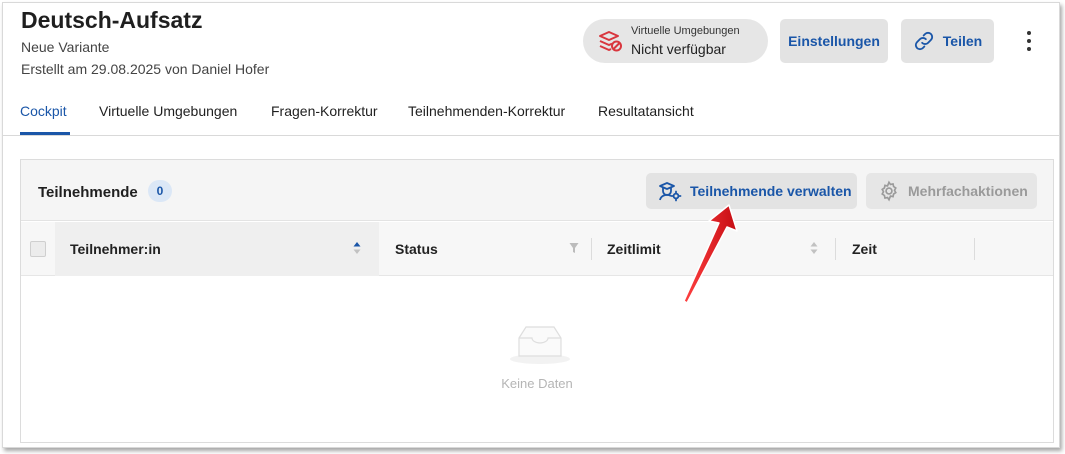  I want to click on link-icon, so click(923, 41).